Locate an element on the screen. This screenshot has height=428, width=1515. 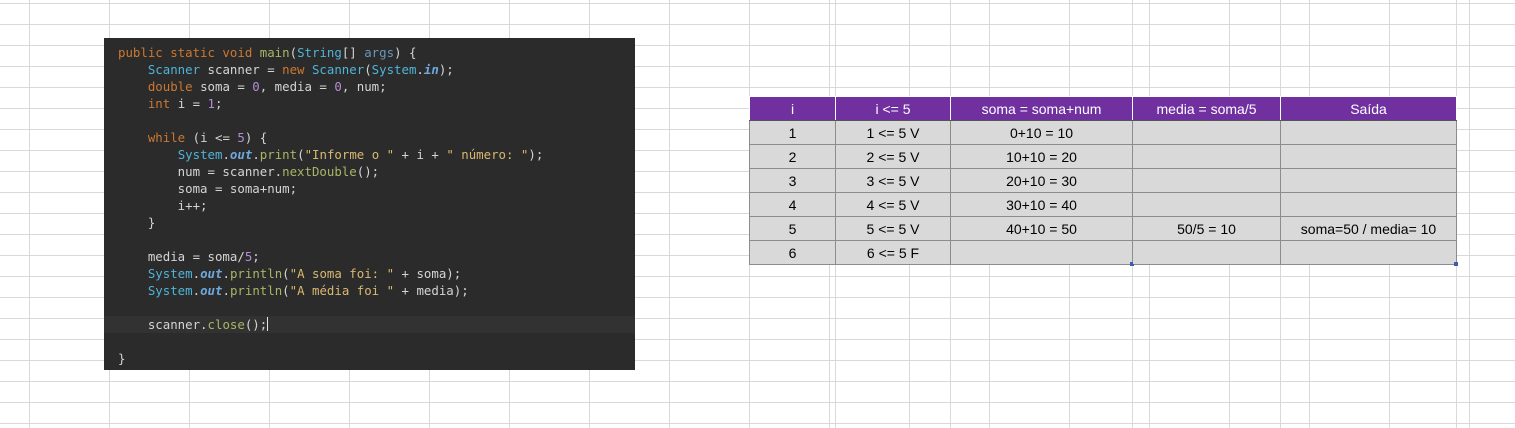
header-cell-soma: soma = soma+num is located at coordinates (1041, 108).